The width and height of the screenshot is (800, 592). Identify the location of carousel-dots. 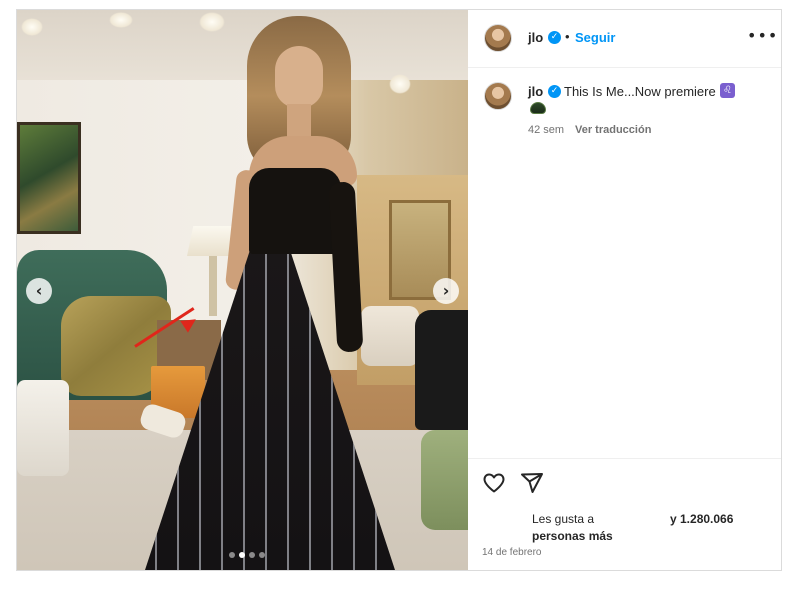
(247, 555).